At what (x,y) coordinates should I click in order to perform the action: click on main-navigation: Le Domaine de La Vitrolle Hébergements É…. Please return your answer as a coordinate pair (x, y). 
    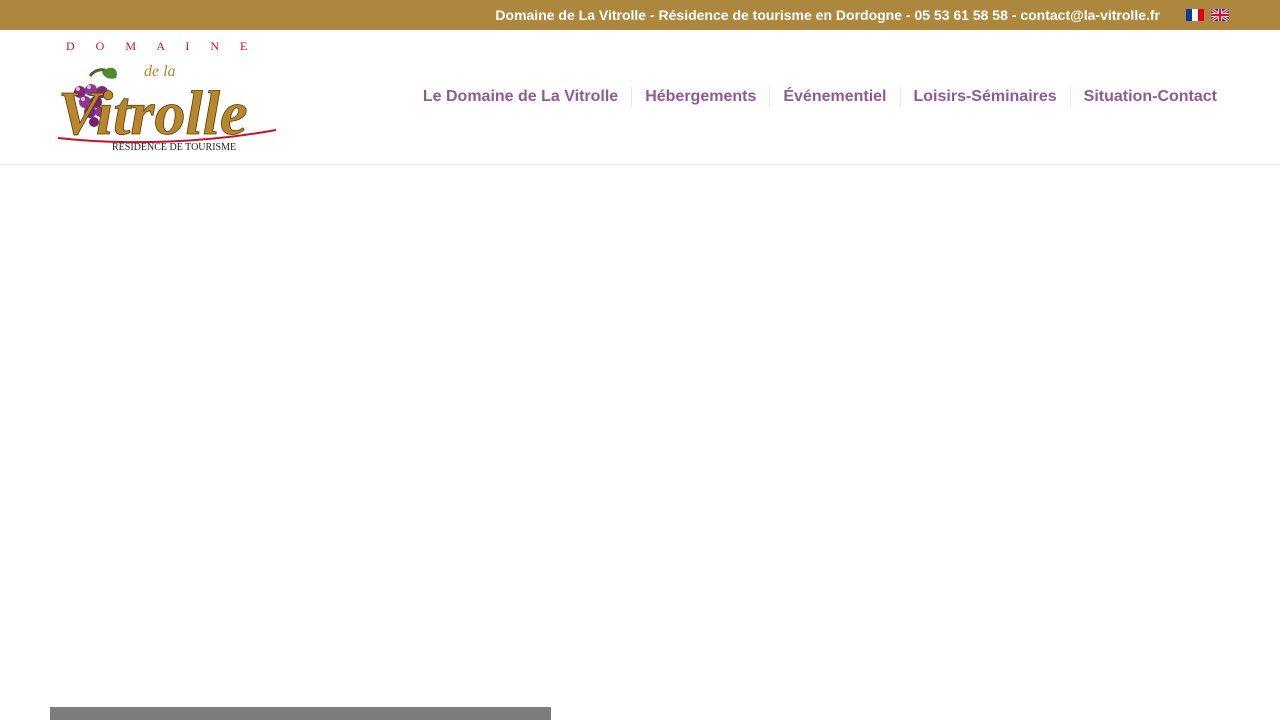
    Looking at the image, I should click on (820, 97).